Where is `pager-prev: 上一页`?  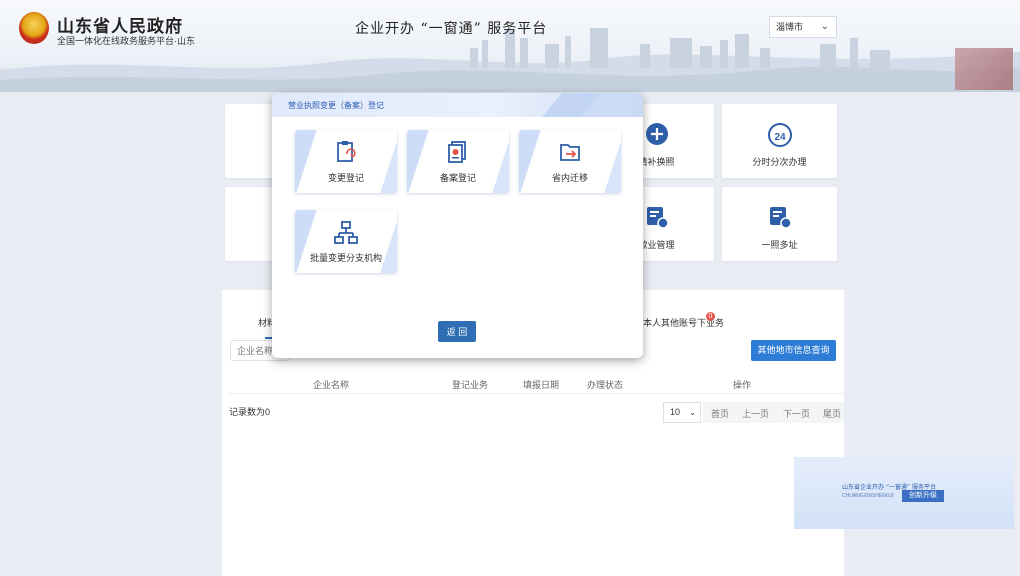
pager-prev: 上一页 is located at coordinates (755, 413).